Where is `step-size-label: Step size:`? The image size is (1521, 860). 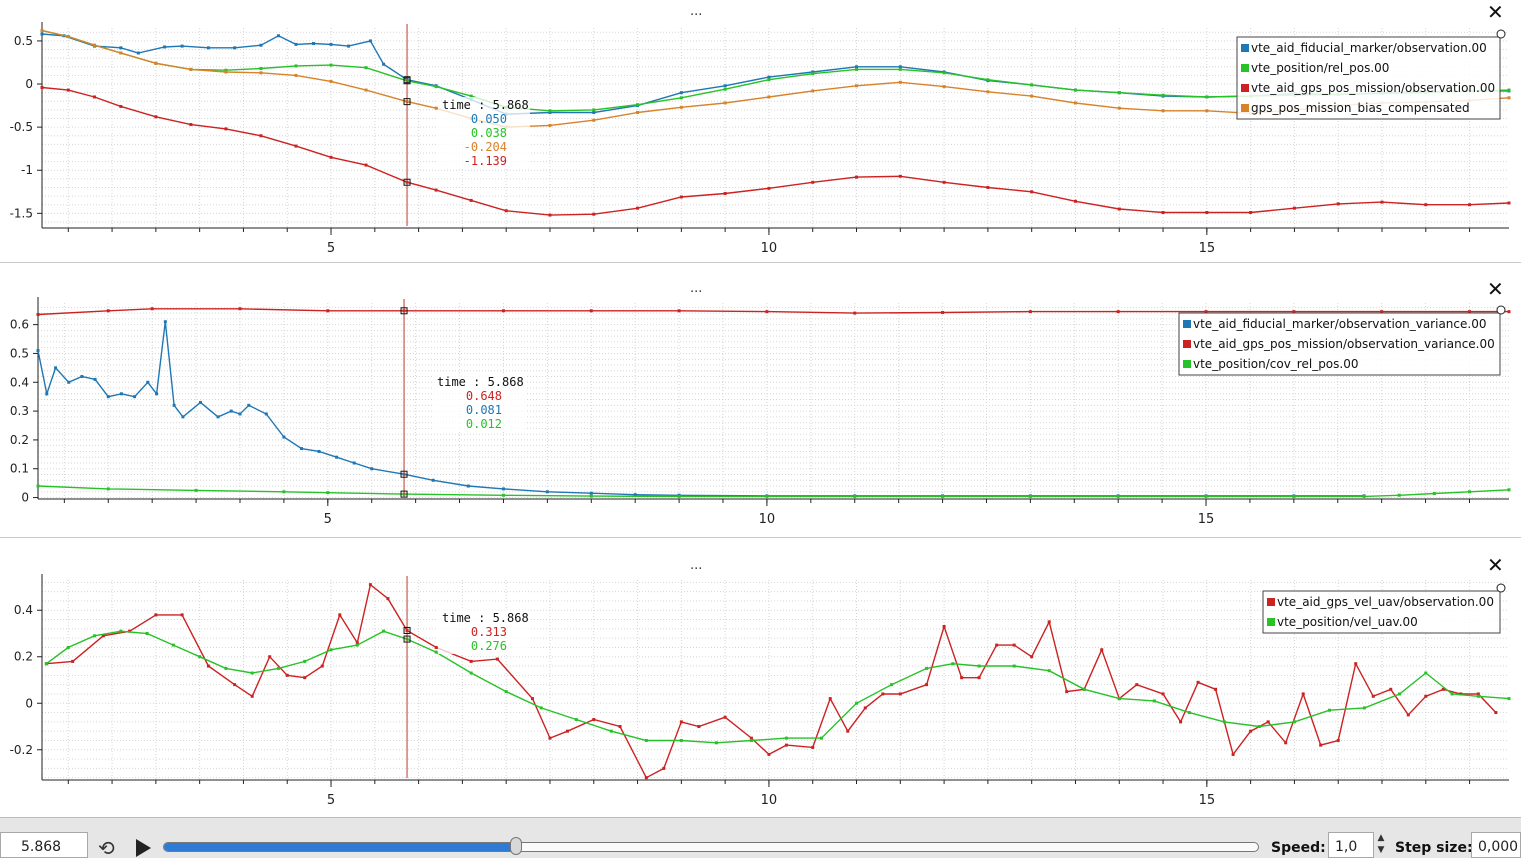
step-size-label: Step size: is located at coordinates (1434, 848).